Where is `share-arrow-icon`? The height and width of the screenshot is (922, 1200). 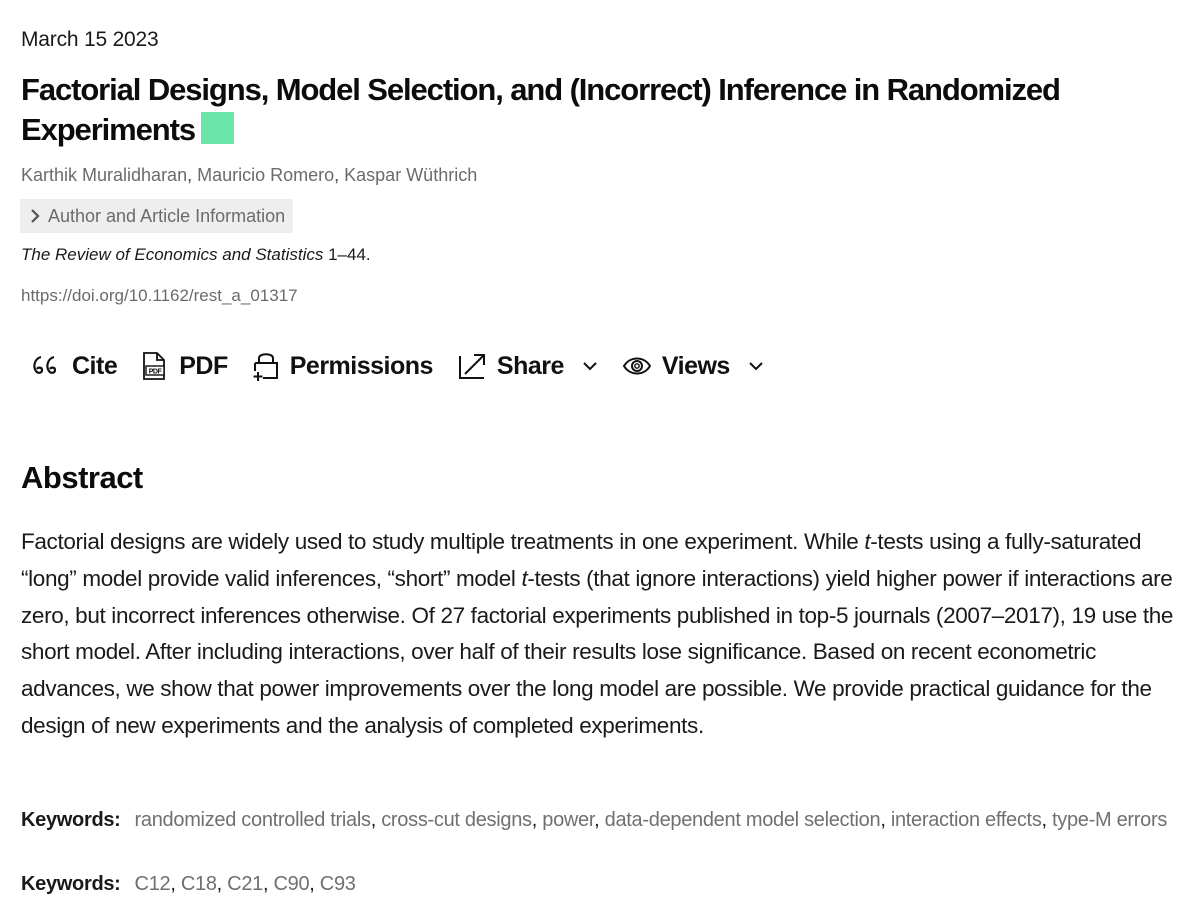 share-arrow-icon is located at coordinates (471, 366).